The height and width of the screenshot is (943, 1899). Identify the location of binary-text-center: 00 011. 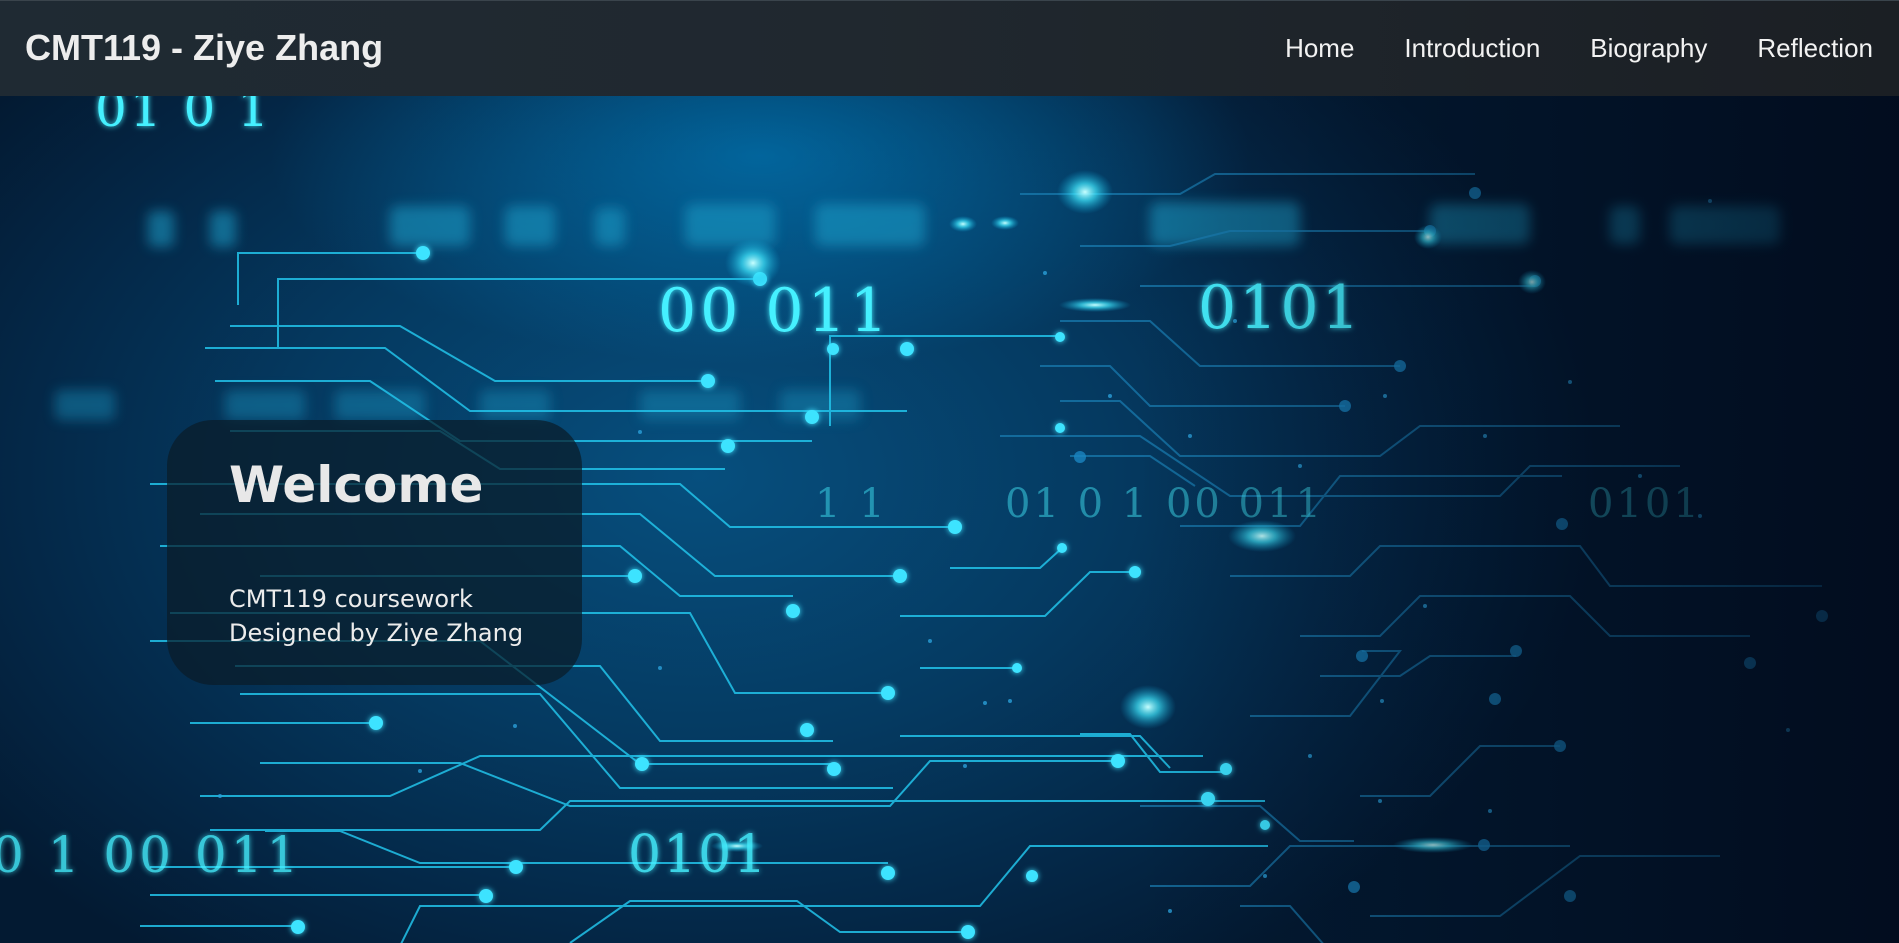
(775, 311).